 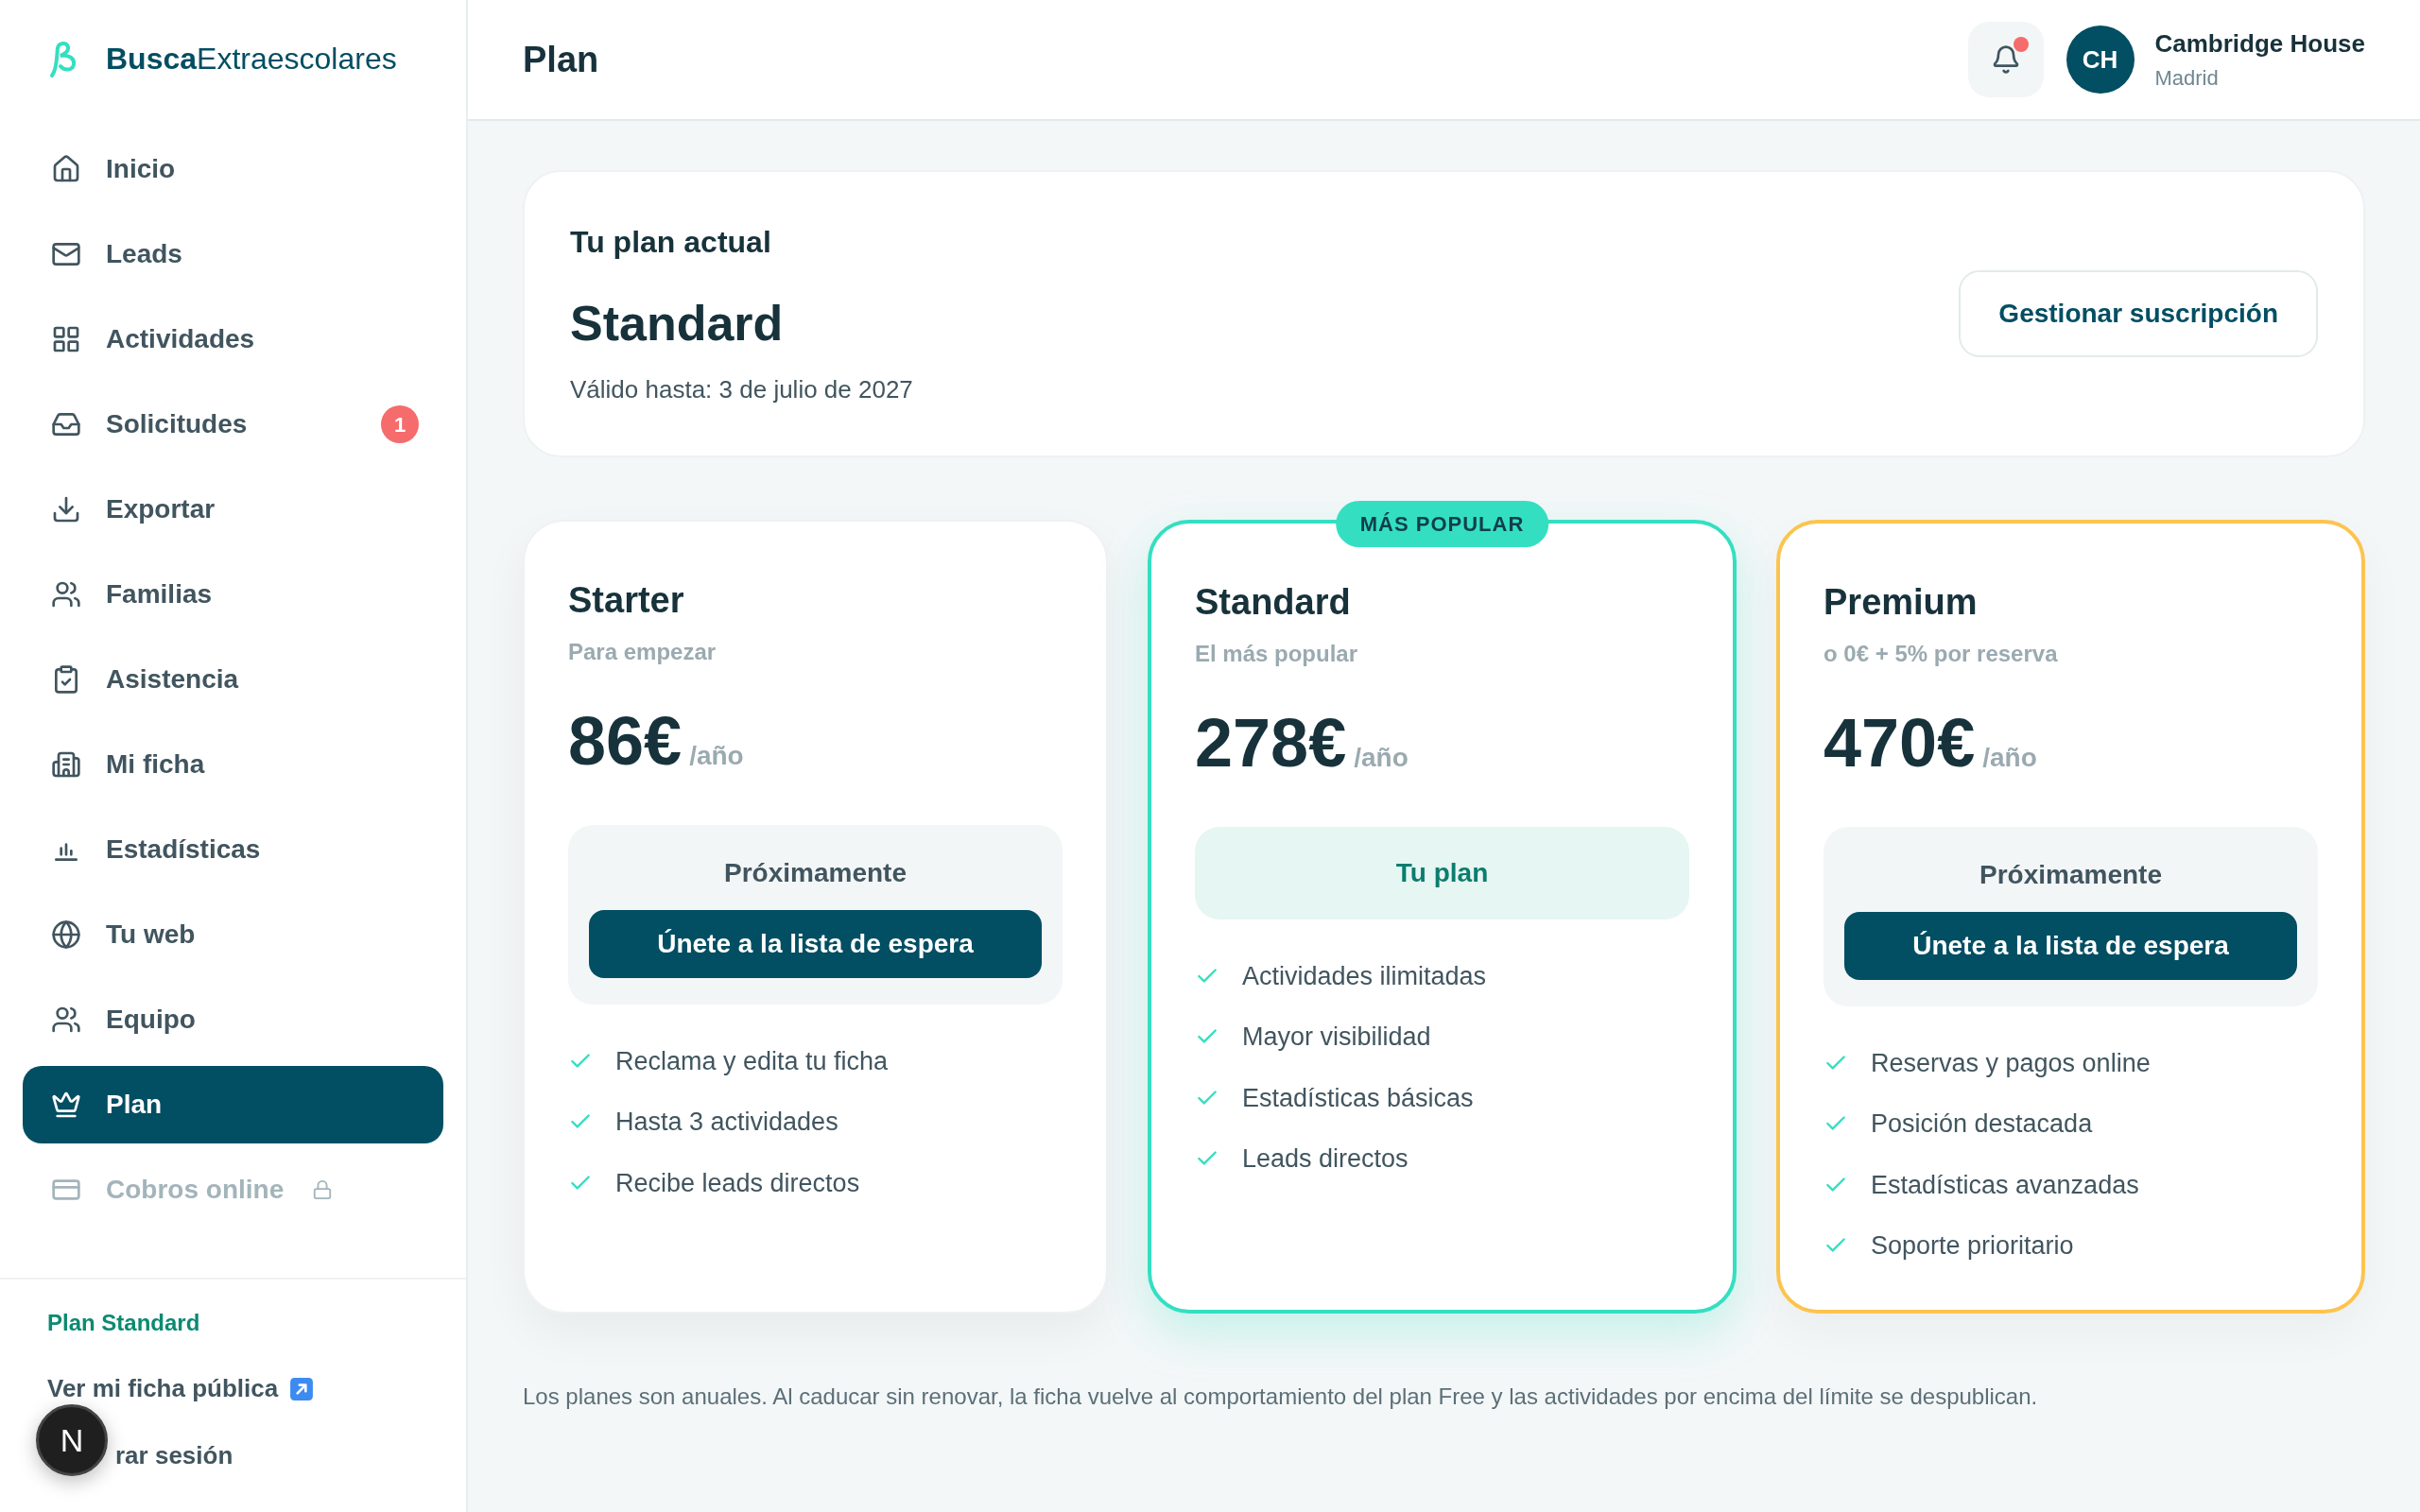 What do you see at coordinates (2005, 1185) in the screenshot?
I see `feature-text: Estadísticas avanzadas` at bounding box center [2005, 1185].